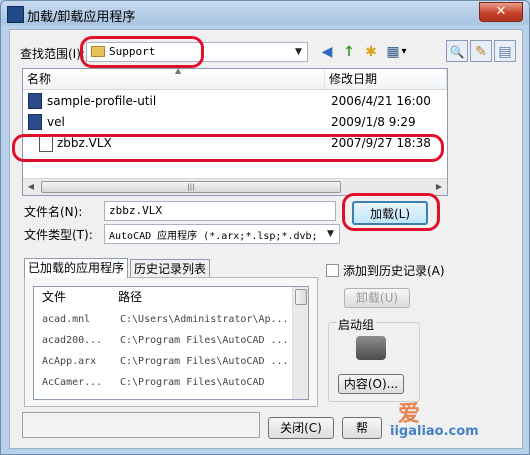  What do you see at coordinates (66, 319) in the screenshot?
I see `loaded-file: acad.mnl` at bounding box center [66, 319].